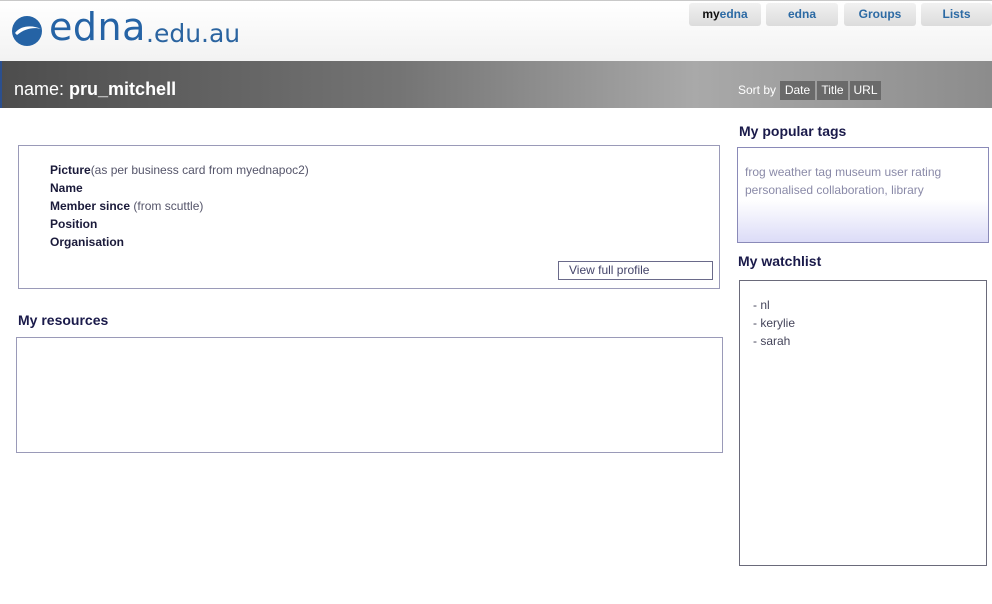 Image resolution: width=992 pixels, height=604 pixels. I want to click on tag-personalised: personalised, so click(779, 190).